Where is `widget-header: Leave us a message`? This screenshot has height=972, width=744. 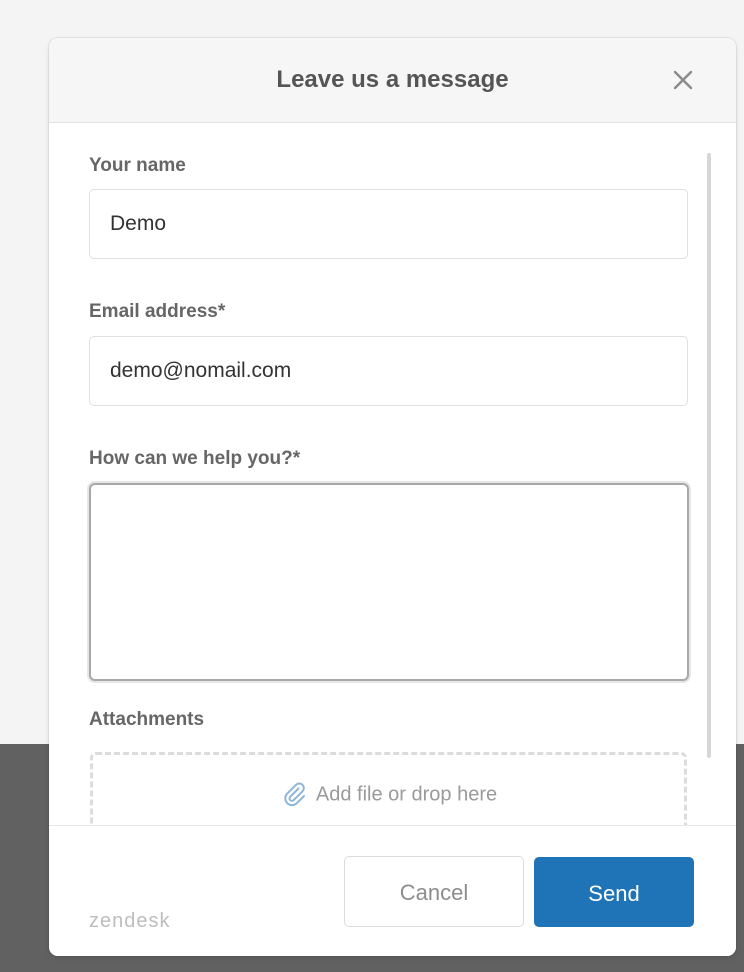 widget-header: Leave us a message is located at coordinates (392, 80).